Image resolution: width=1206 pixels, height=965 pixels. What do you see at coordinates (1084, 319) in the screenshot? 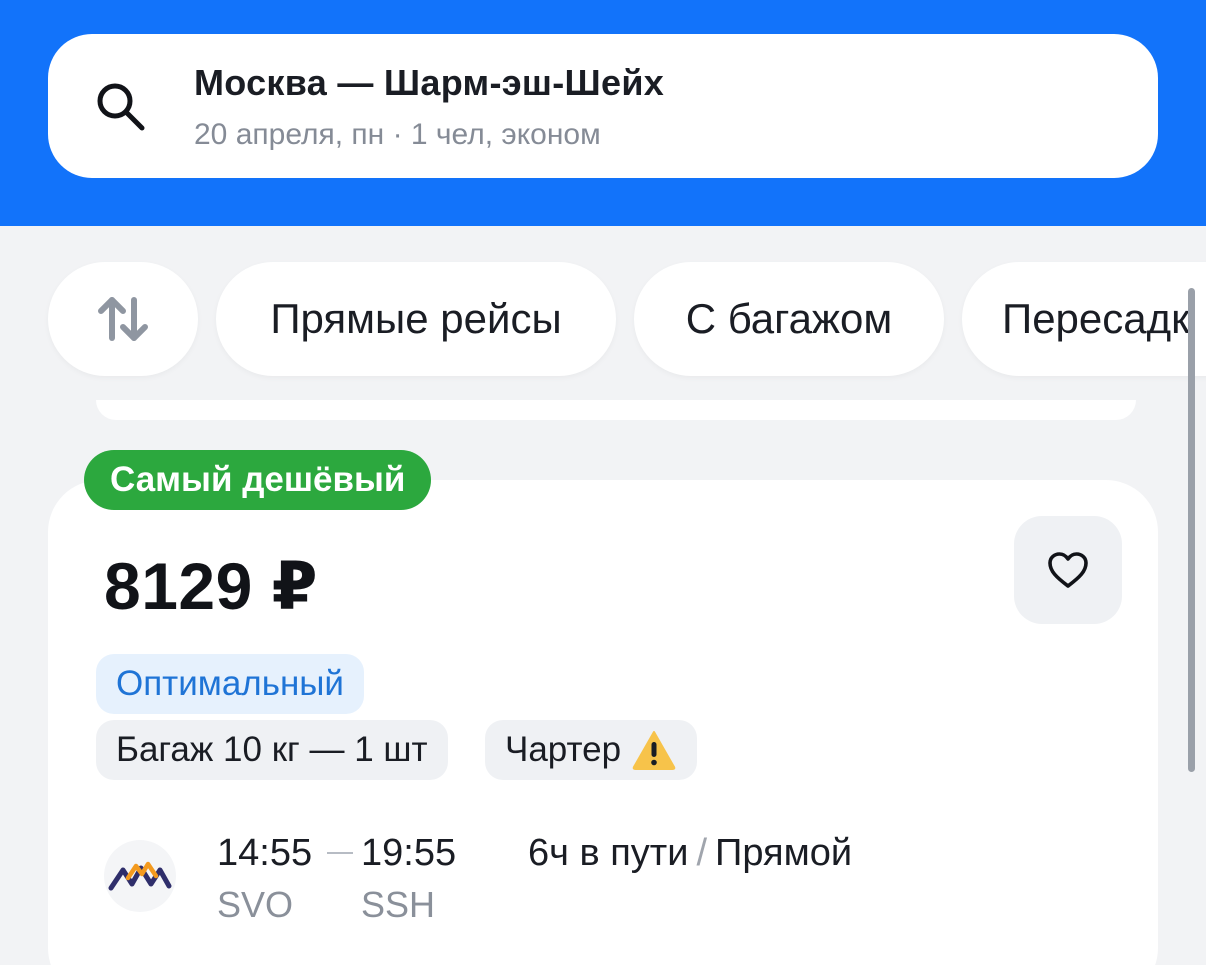
I see `filter-transfers: Пересадк` at bounding box center [1084, 319].